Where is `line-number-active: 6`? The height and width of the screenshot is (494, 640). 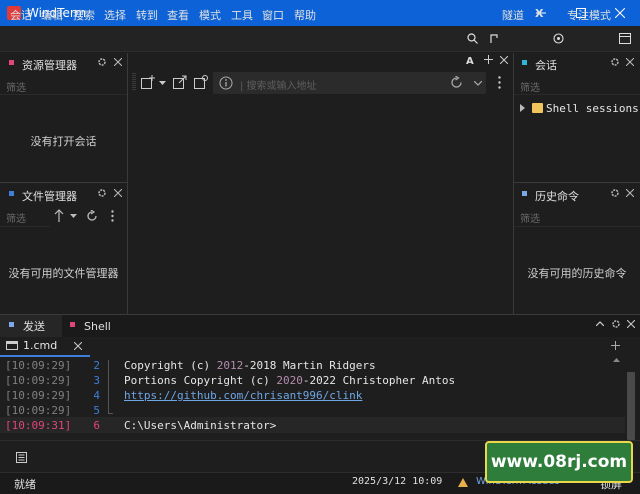
line-number-active: 6 is located at coordinates (96, 425).